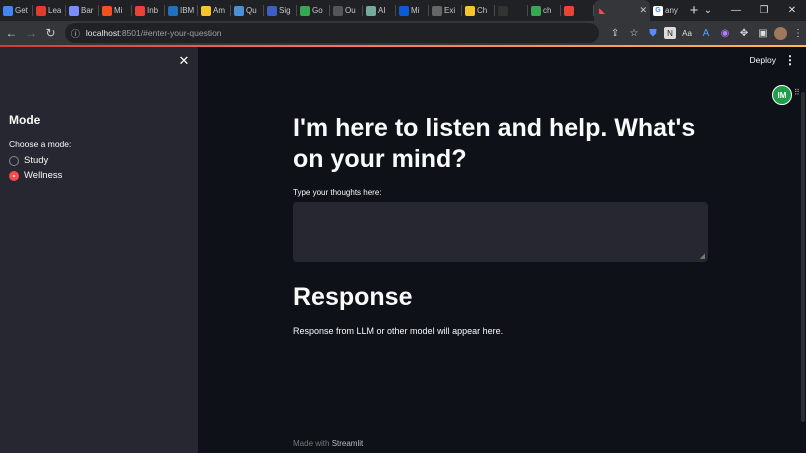 Image resolution: width=806 pixels, height=453 pixels. I want to click on browser-tab: Exi, so click(445, 10).